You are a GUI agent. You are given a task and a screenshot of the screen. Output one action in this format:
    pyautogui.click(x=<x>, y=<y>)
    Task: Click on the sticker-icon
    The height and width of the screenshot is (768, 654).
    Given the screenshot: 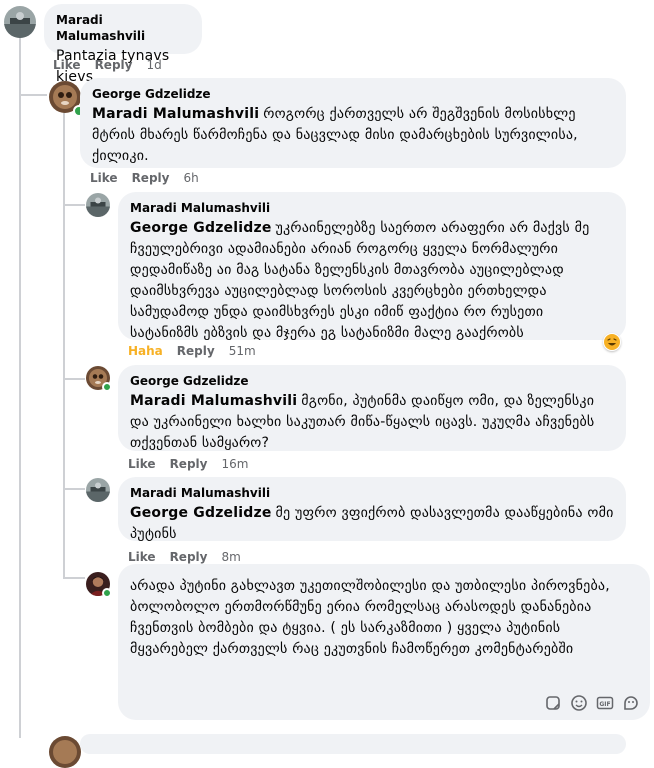 What is the action you would take?
    pyautogui.click(x=553, y=703)
    